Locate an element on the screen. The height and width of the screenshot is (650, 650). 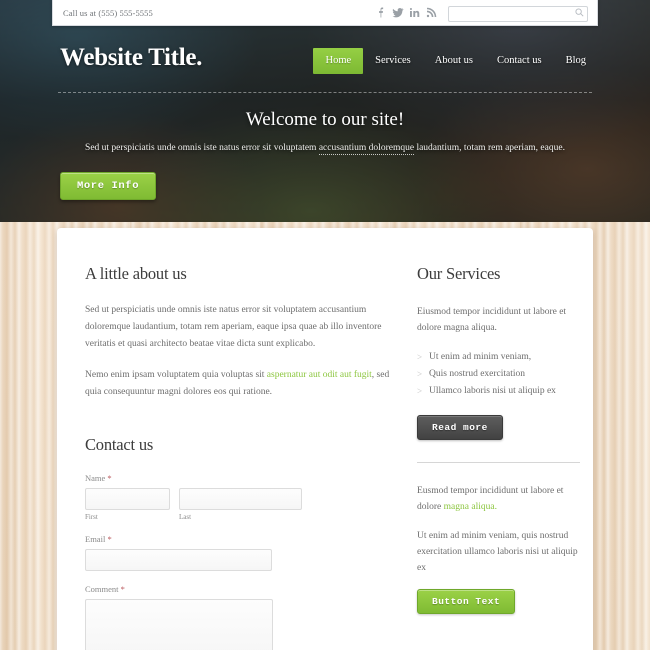
list-item: Ut enim ad minim veniam, is located at coordinates (498, 357).